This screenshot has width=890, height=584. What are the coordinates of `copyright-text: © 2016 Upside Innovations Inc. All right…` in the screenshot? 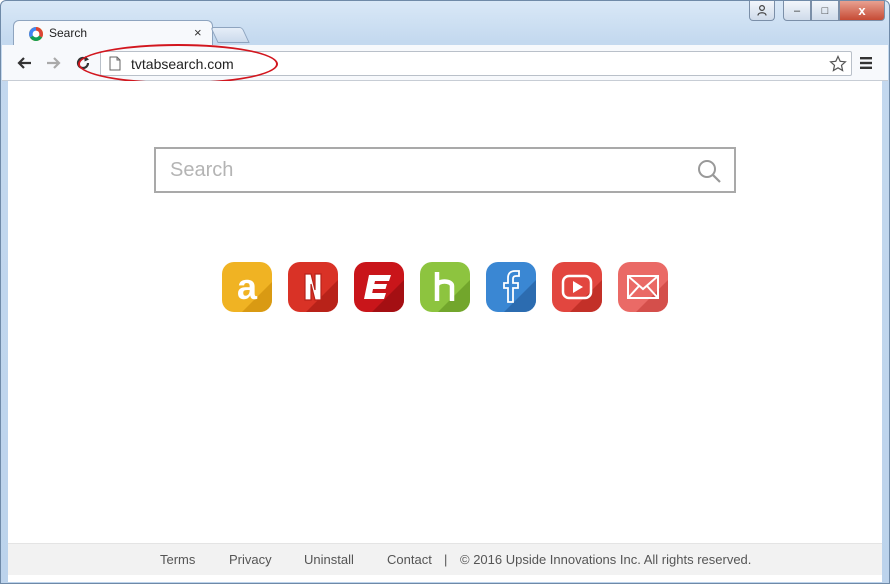 It's located at (606, 559).